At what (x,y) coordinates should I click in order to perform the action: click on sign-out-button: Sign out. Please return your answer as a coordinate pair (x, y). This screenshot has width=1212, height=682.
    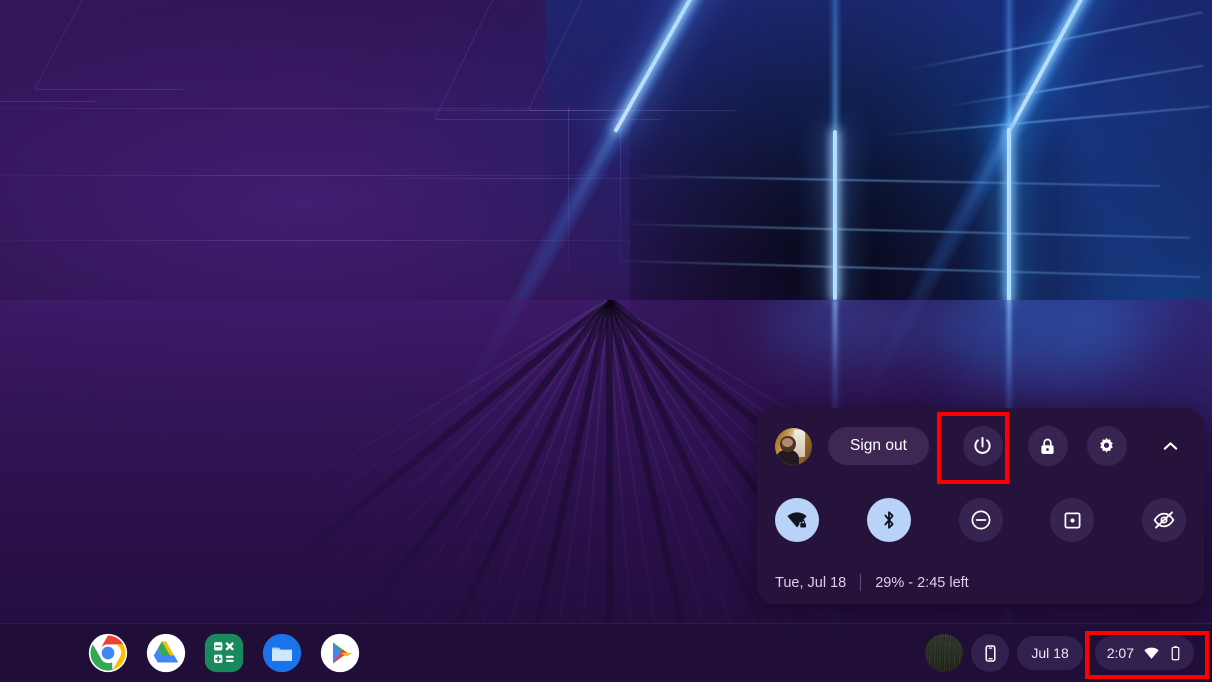
    Looking at the image, I should click on (878, 446).